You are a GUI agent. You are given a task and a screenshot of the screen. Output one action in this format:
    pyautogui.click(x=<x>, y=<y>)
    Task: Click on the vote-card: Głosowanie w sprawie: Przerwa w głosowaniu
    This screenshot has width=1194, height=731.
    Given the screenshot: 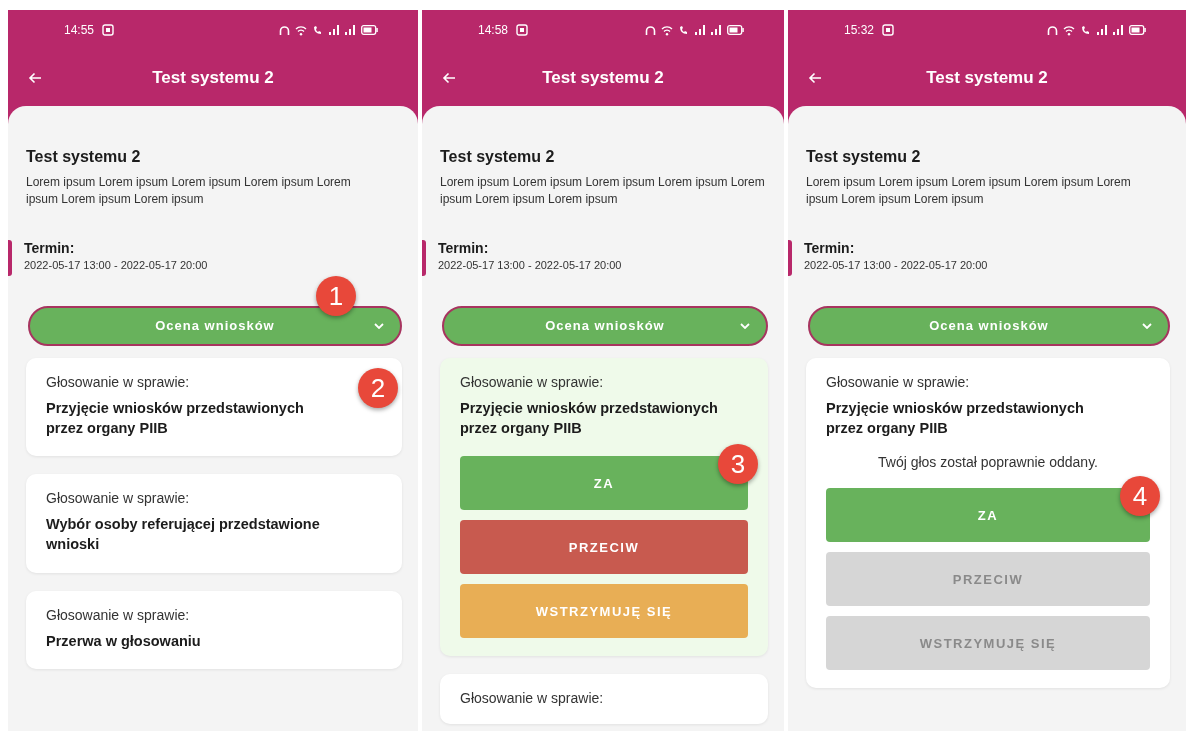 What is the action you would take?
    pyautogui.click(x=214, y=630)
    